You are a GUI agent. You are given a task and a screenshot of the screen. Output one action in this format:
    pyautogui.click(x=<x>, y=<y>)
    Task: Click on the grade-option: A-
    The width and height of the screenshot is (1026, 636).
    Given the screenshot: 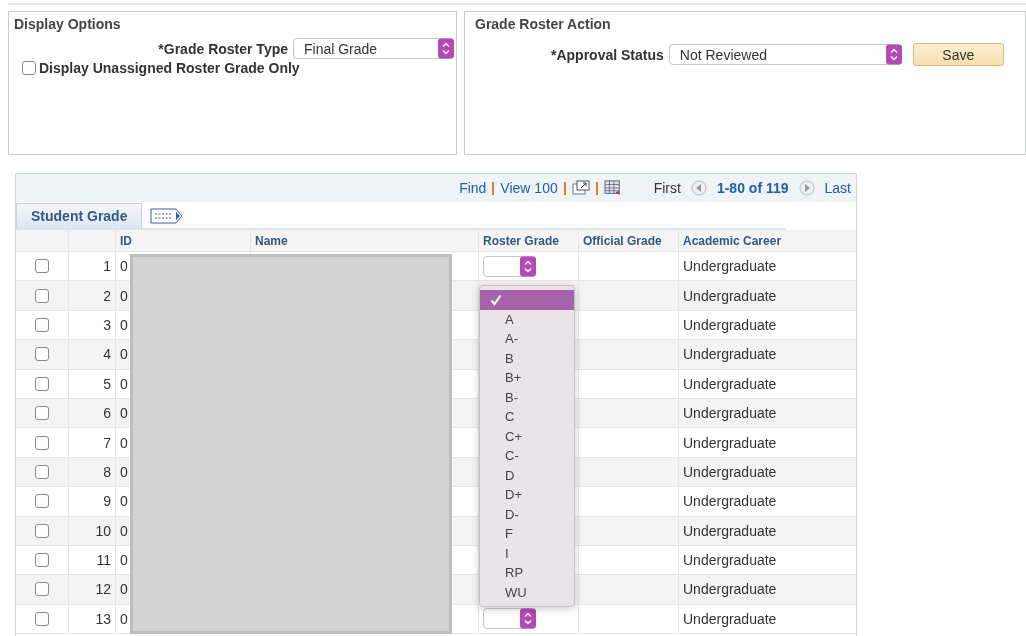 What is the action you would take?
    pyautogui.click(x=527, y=339)
    